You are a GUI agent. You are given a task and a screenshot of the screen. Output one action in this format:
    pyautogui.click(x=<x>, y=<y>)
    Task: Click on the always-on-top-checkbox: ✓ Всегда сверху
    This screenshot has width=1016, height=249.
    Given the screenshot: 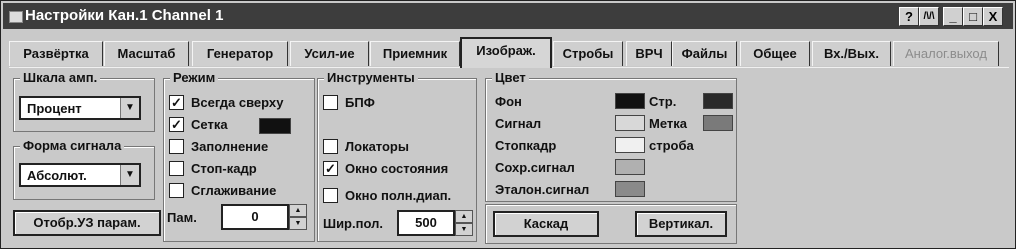 What is the action you would take?
    pyautogui.click(x=226, y=102)
    